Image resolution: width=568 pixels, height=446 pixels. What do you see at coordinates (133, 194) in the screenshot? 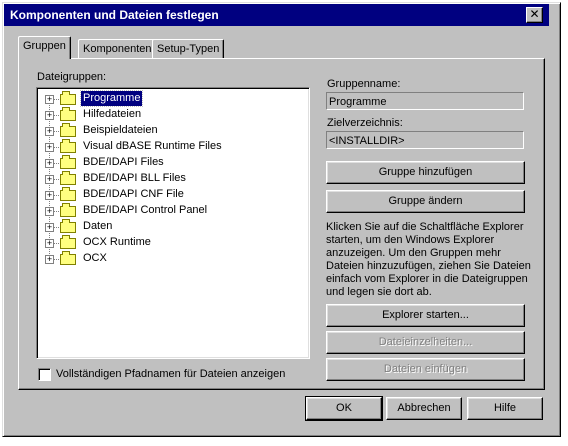
I see `tree-item-label: BDE/IDAPI CNF File` at bounding box center [133, 194].